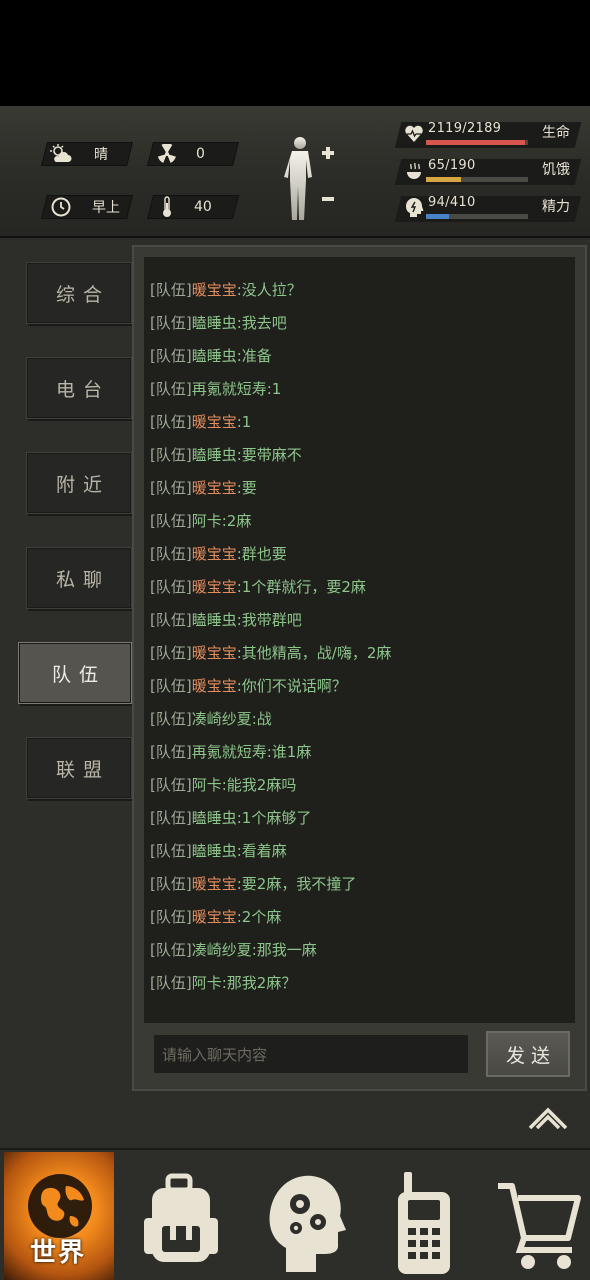  Describe the element at coordinates (477, 179) in the screenshot. I see `hunger-bar` at that location.